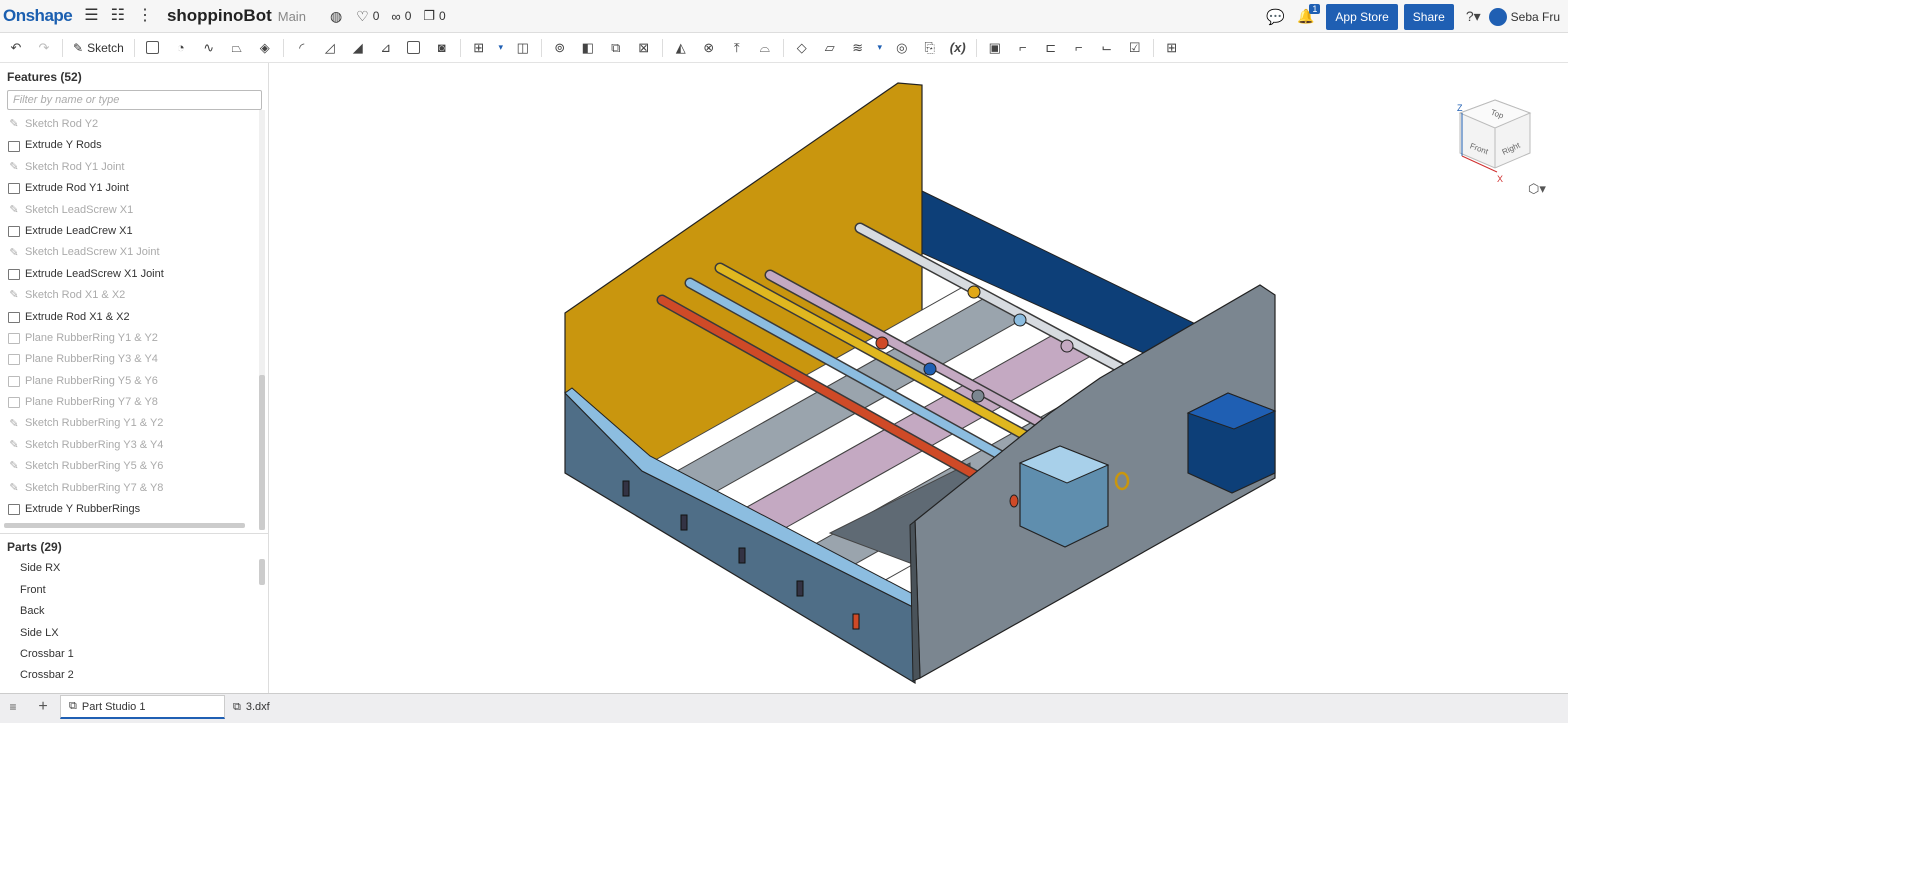 The height and width of the screenshot is (879, 1906). What do you see at coordinates (134, 317) in the screenshot?
I see `feature-item: Extrude Rod X1 & X2` at bounding box center [134, 317].